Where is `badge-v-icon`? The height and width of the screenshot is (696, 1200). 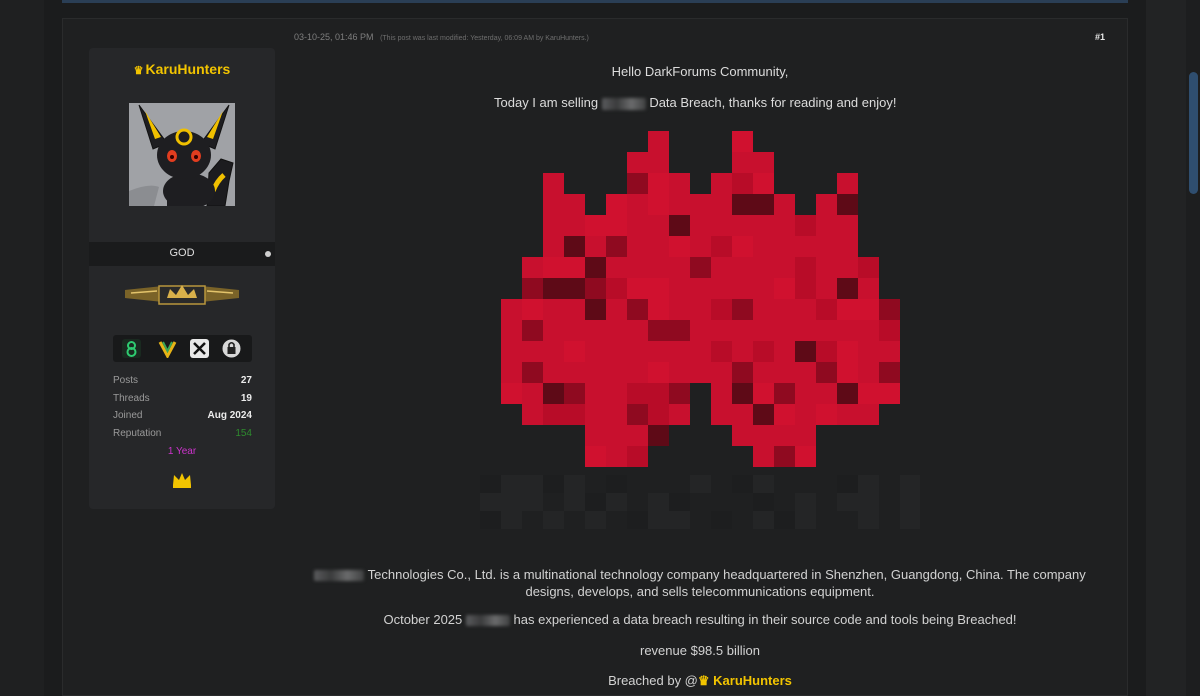 badge-v-icon is located at coordinates (167, 348).